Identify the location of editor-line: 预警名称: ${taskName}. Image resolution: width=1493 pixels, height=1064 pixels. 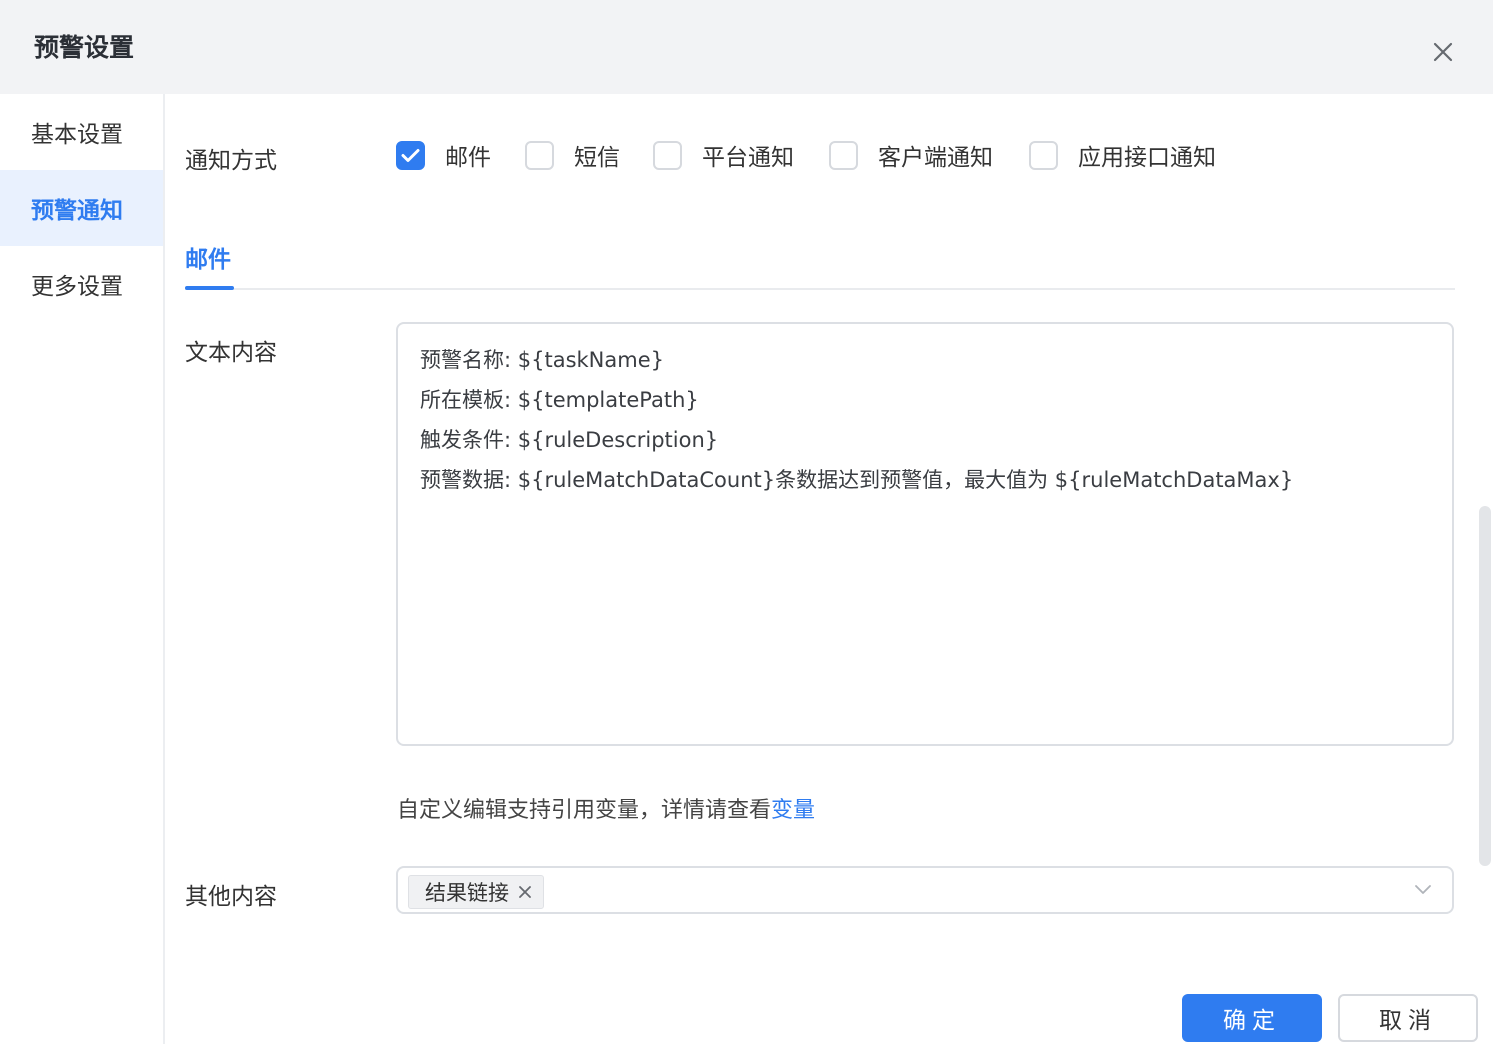
(542, 360).